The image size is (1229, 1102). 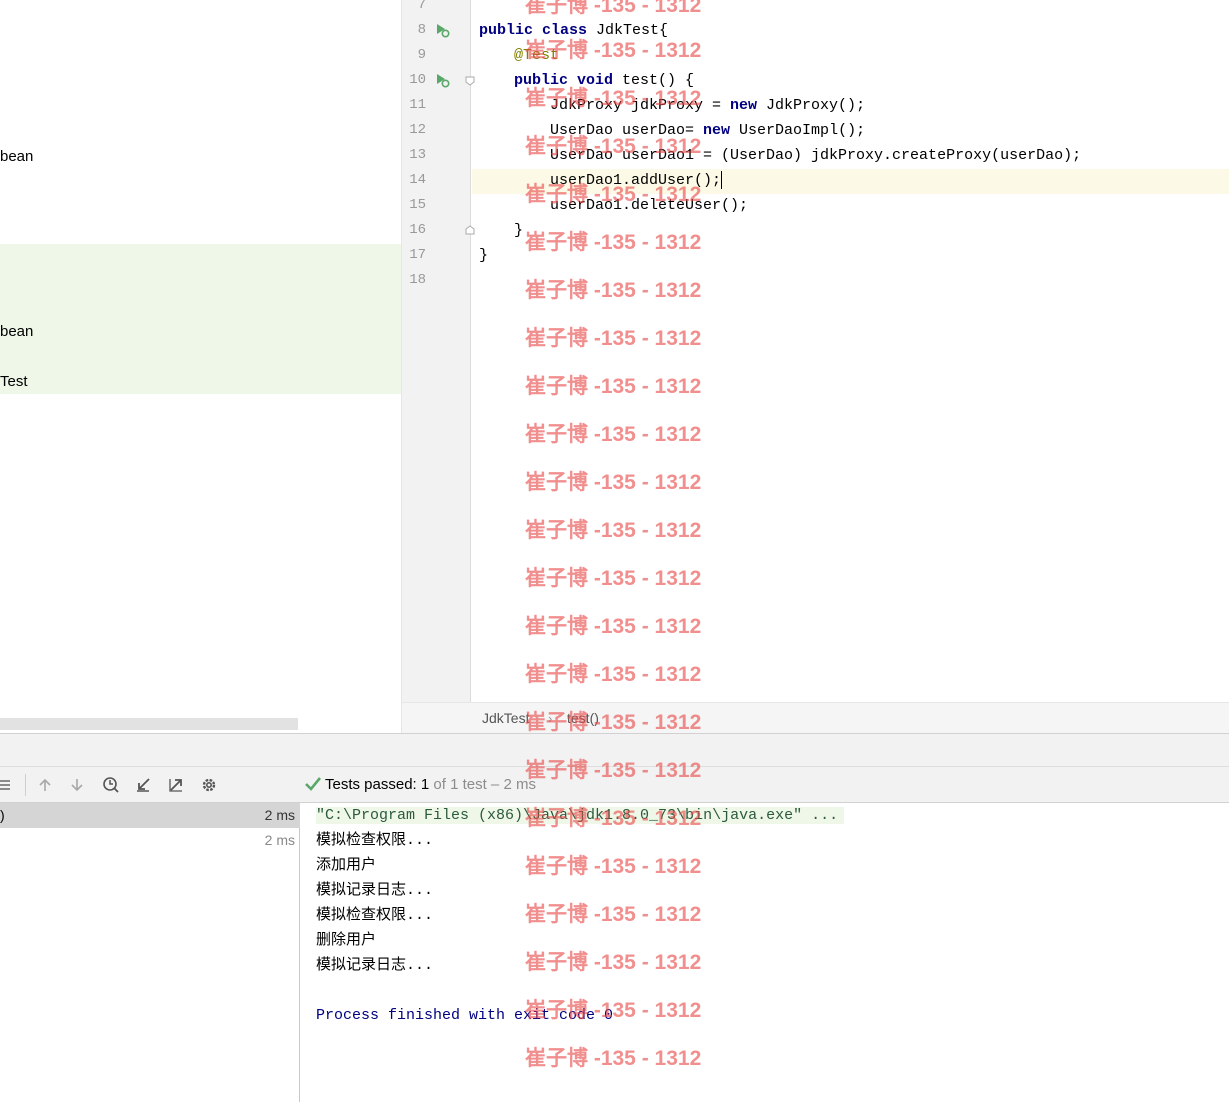 I want to click on export-tests-icon, so click(x=176, y=785).